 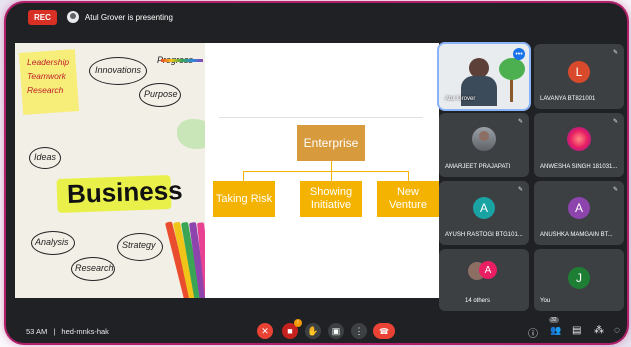 I want to click on photo-word-innovations: Innovations, so click(x=118, y=70).